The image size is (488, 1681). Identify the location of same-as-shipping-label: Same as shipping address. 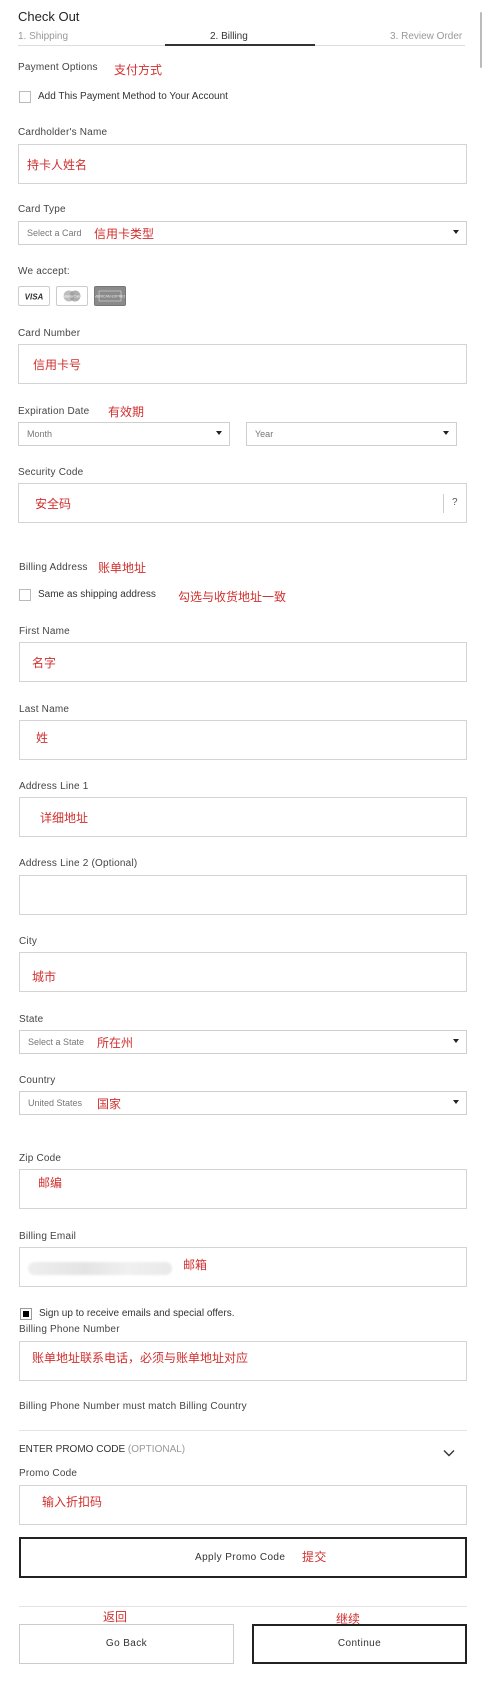
(97, 594).